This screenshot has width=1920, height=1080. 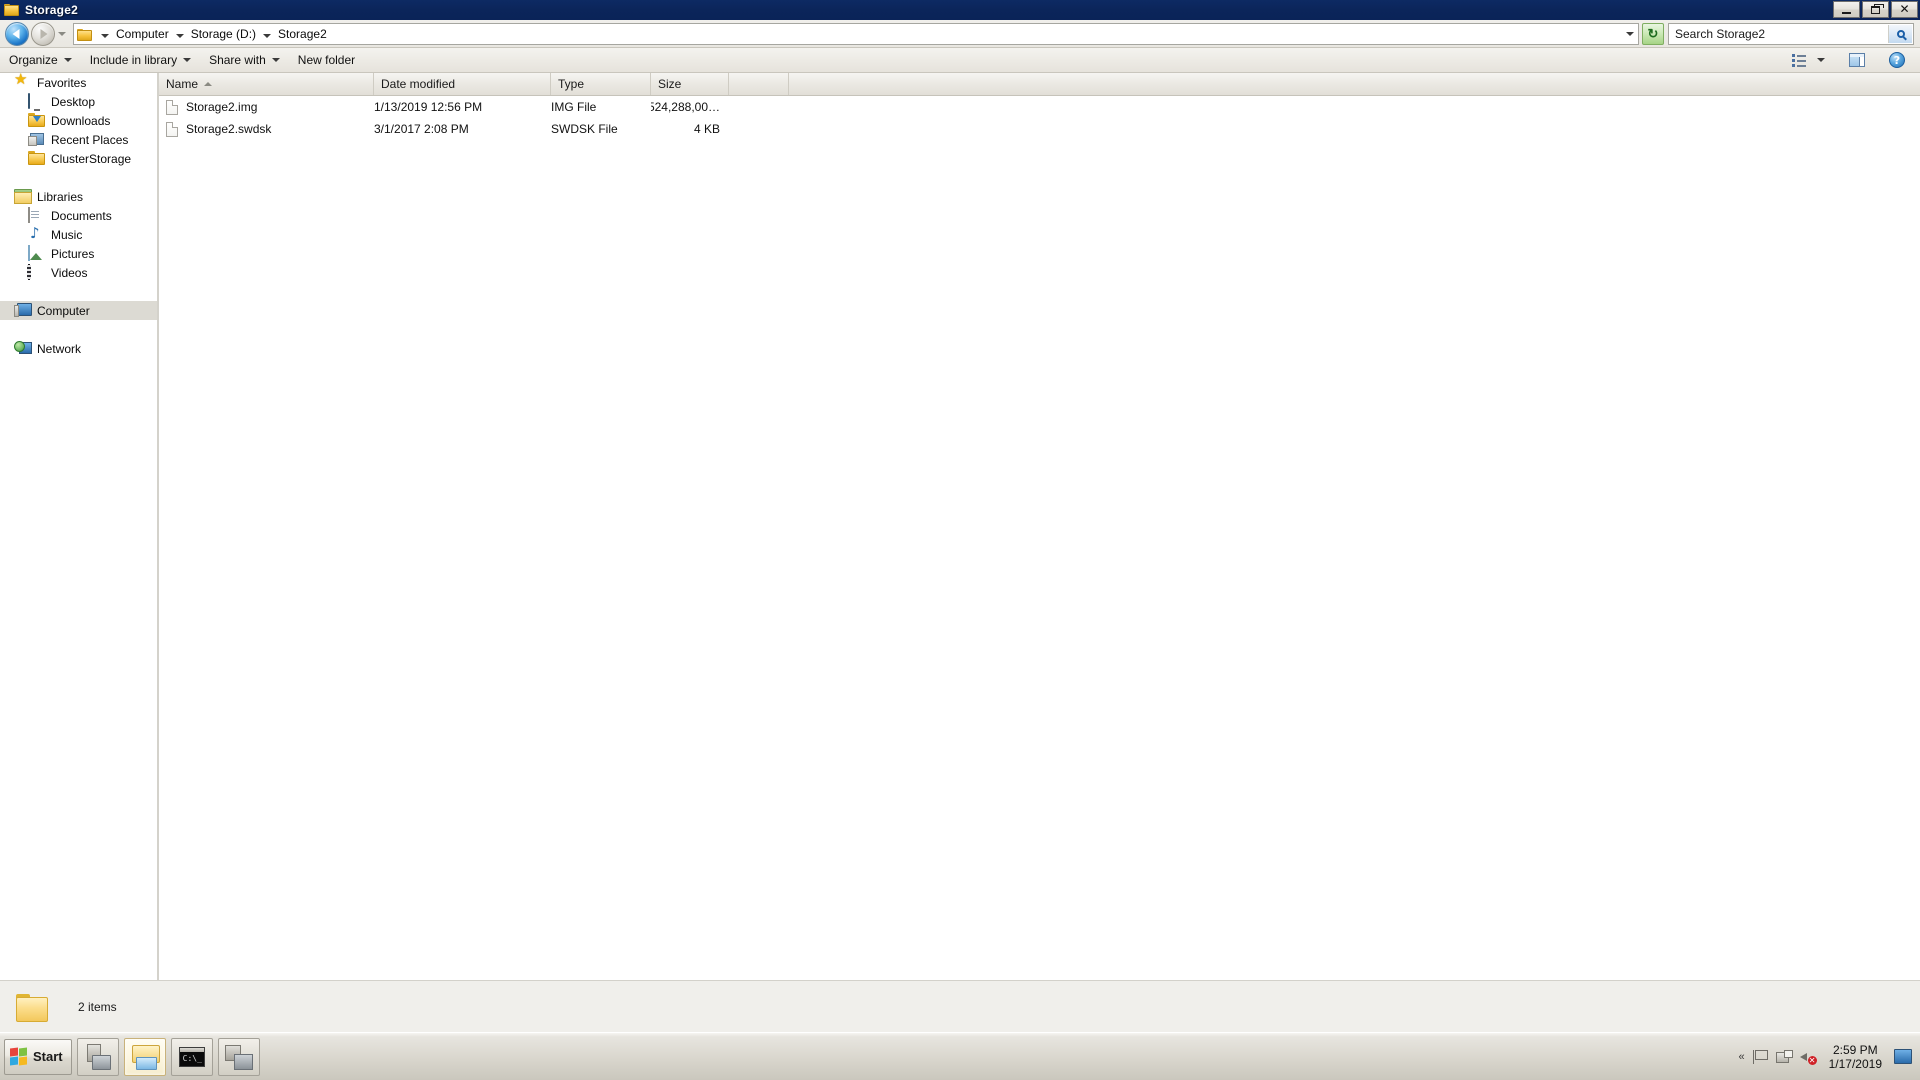 I want to click on view-options-button, so click(x=1821, y=60).